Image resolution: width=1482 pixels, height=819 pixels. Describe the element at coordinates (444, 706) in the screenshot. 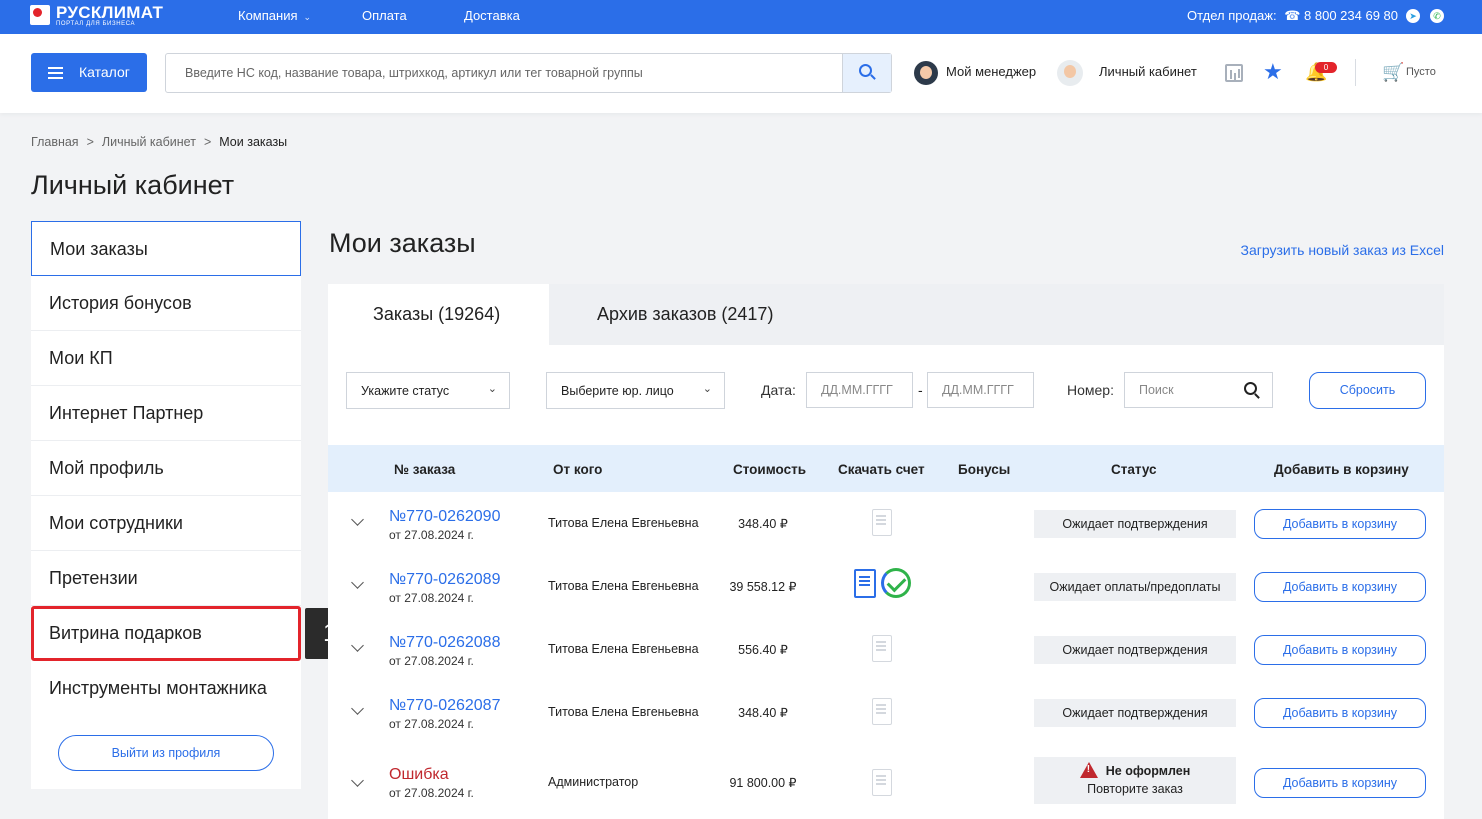

I see `order-number-link: №770-0262087` at that location.